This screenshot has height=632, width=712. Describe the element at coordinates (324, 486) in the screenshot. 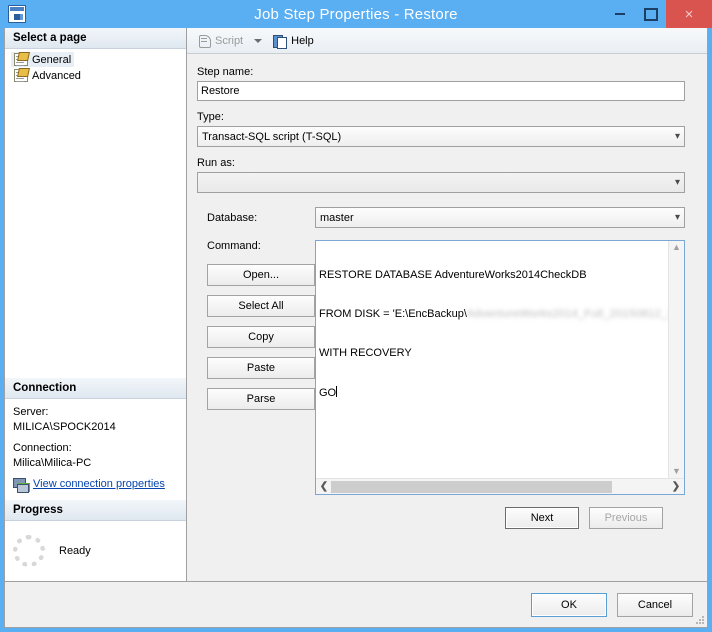

I see `scroll-left-icon: ❮` at that location.